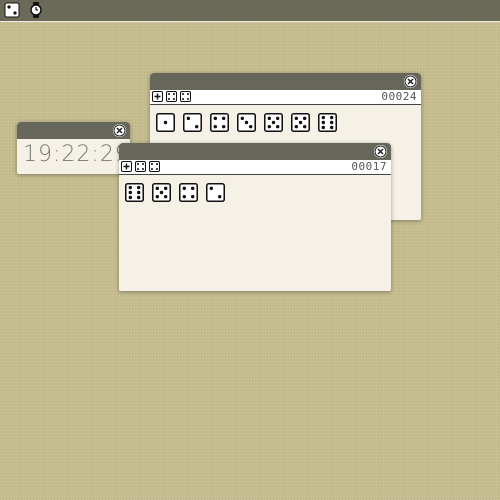 This screenshot has height=500, width=500. I want to click on dice-toolbar: 00024, so click(285, 97).